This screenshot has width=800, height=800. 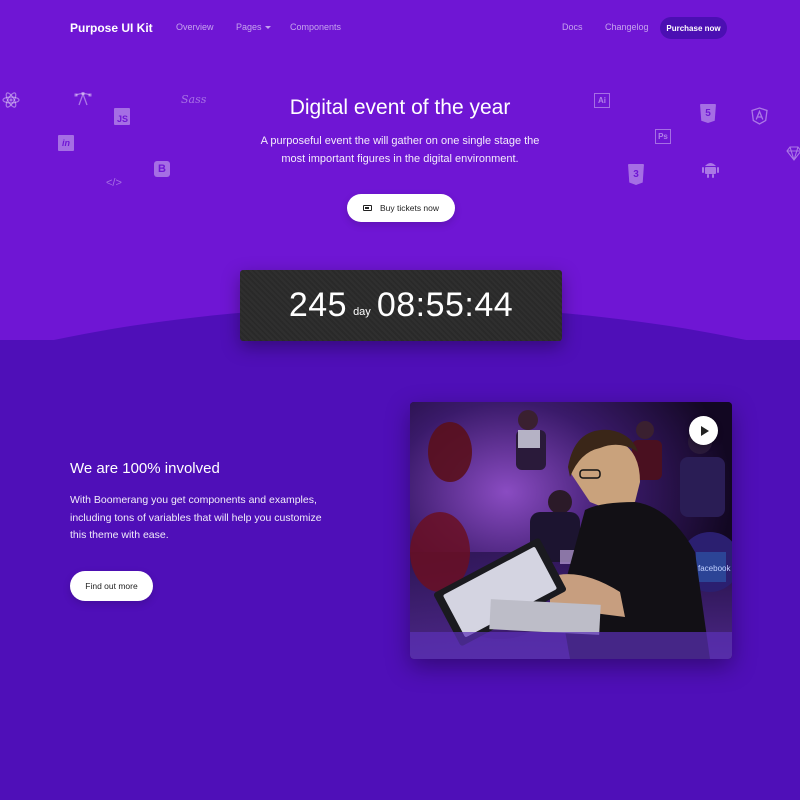 What do you see at coordinates (111, 586) in the screenshot?
I see `find-out-more-button: Find out more` at bounding box center [111, 586].